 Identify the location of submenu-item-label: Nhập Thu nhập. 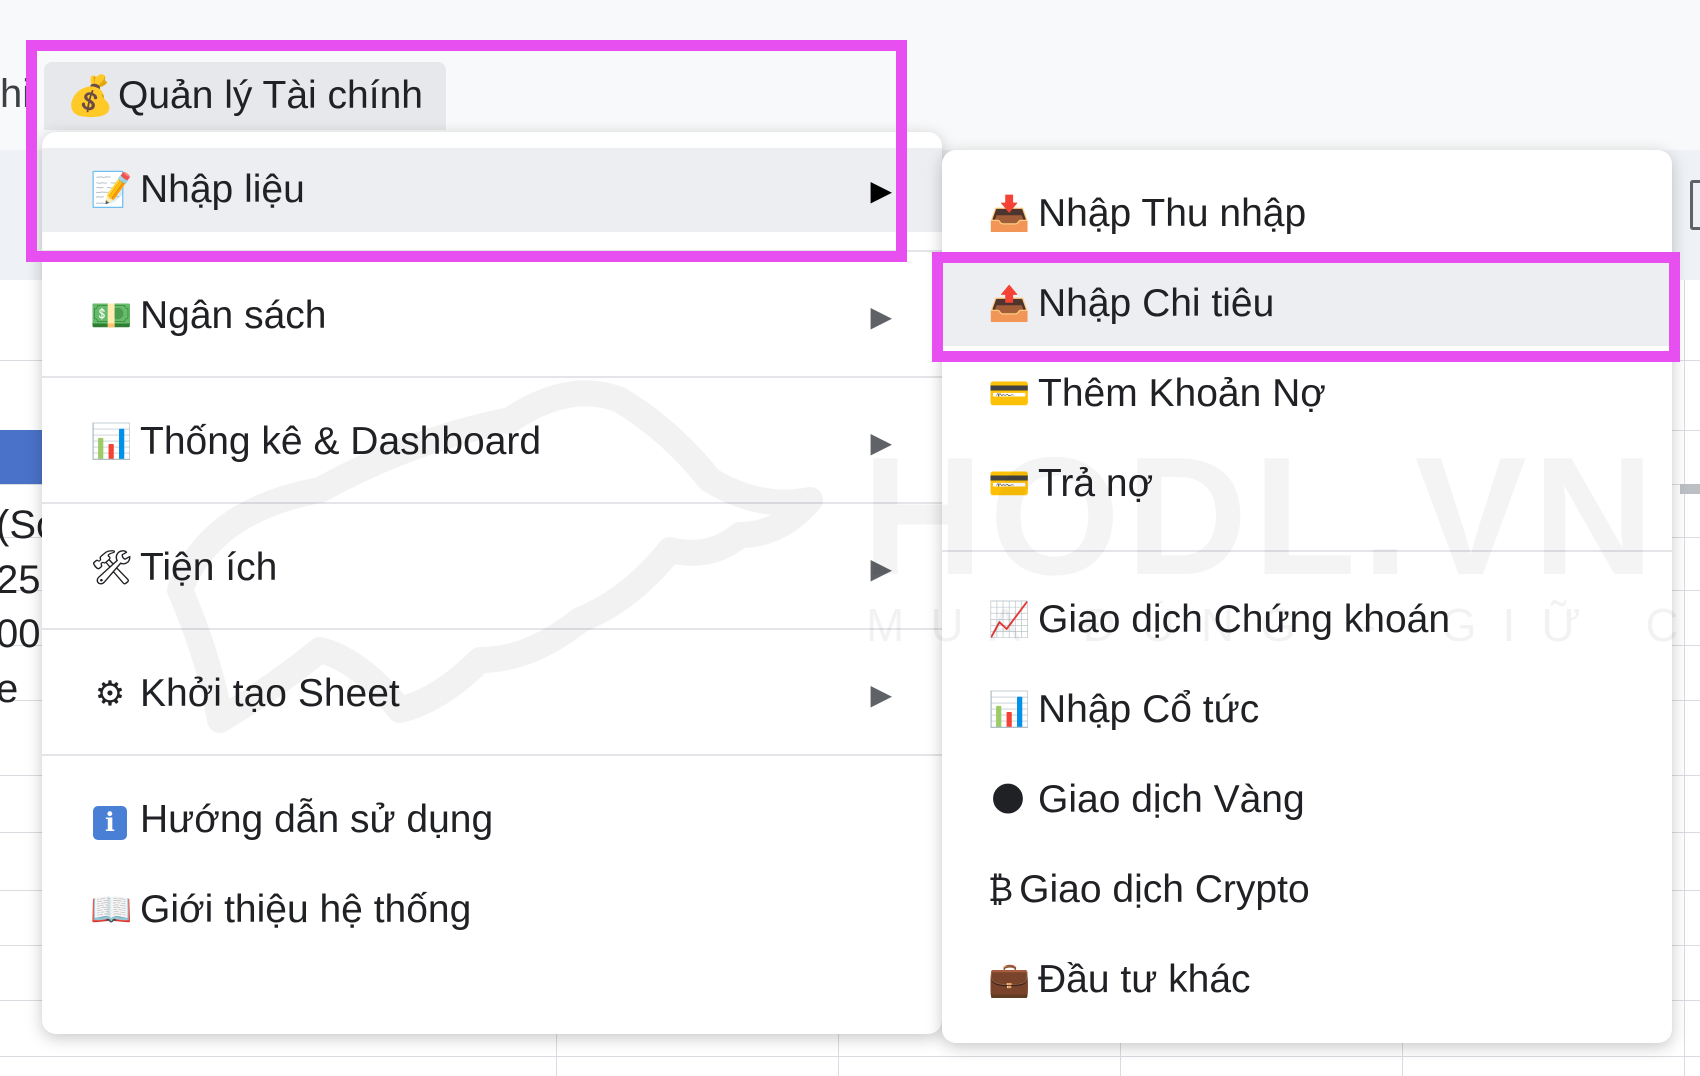
(1172, 213).